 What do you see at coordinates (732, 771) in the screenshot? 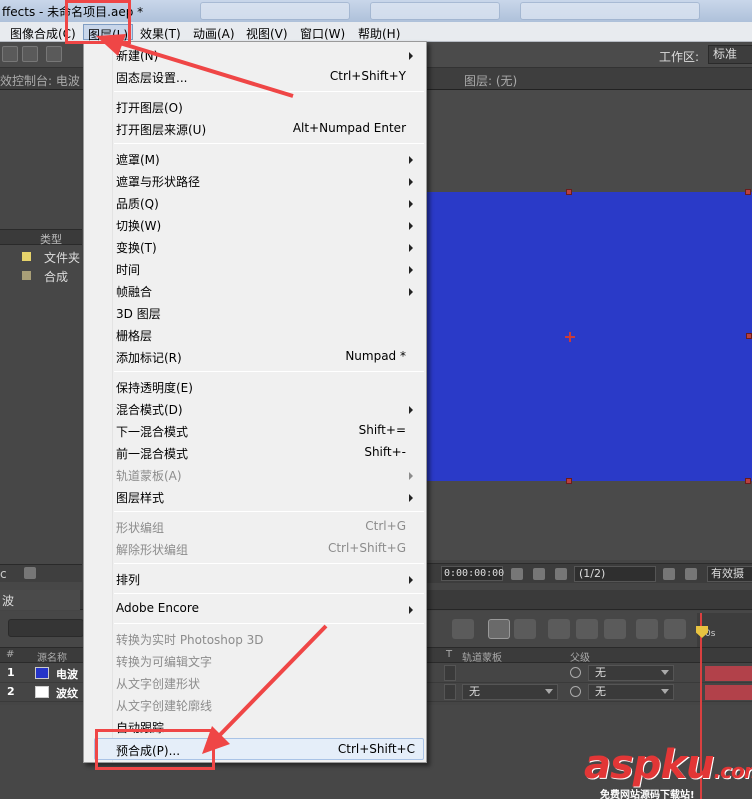
I see `watermark-logo-domain: .com` at bounding box center [732, 771].